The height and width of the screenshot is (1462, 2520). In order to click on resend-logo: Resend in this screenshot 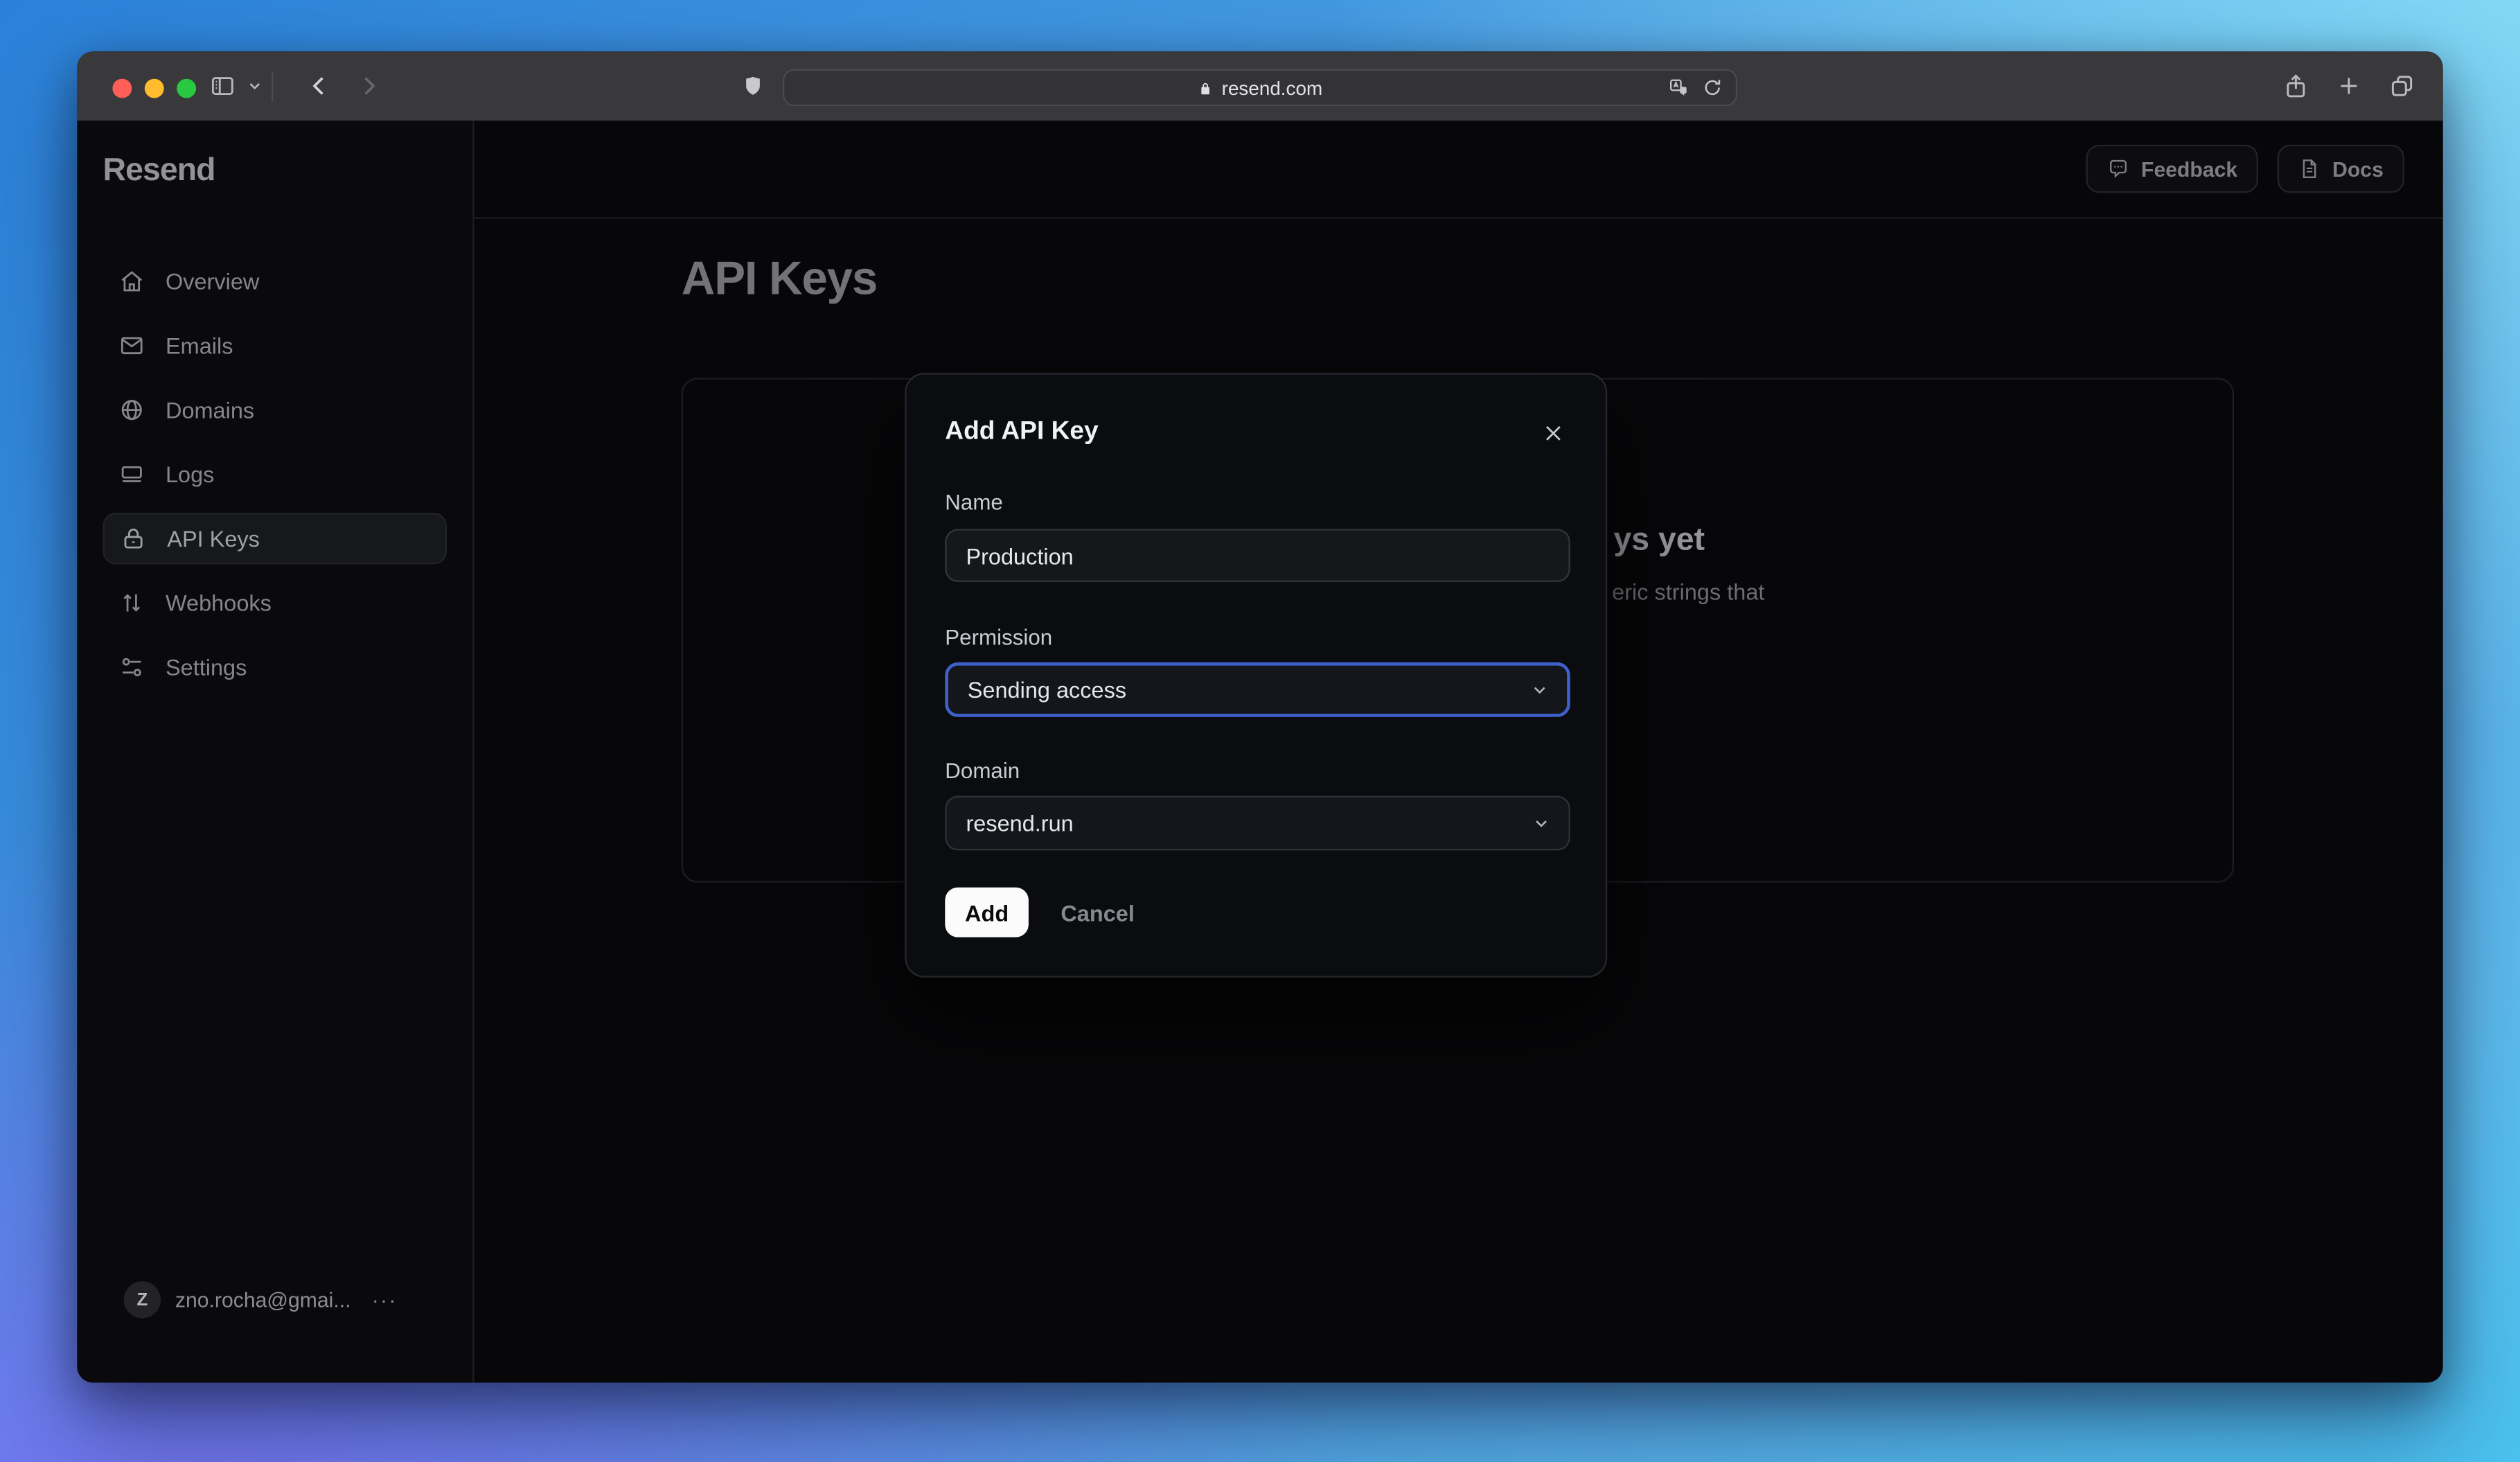, I will do `click(159, 170)`.